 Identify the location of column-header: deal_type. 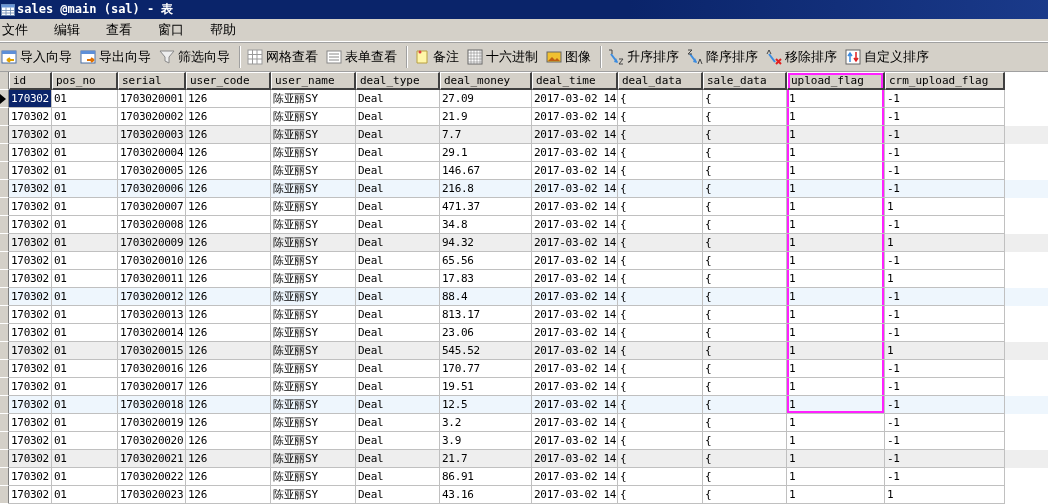
(398, 81).